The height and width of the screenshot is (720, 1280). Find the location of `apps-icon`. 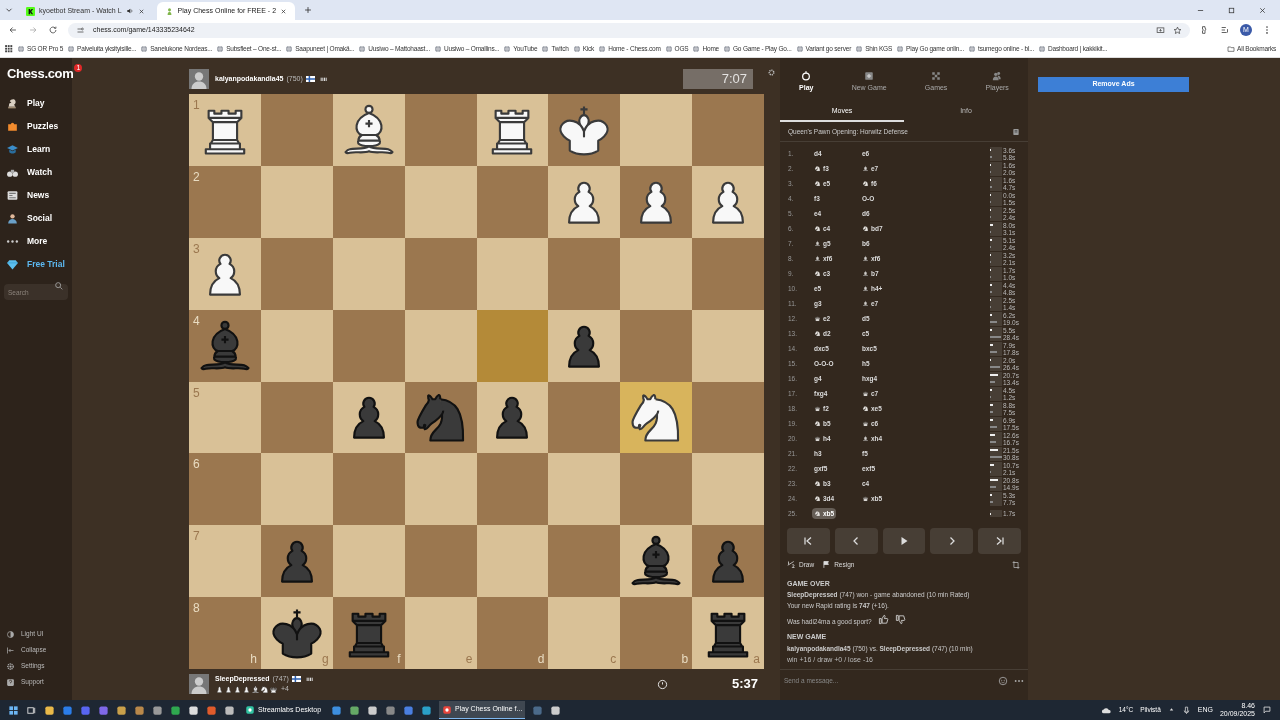

apps-icon is located at coordinates (8, 48).